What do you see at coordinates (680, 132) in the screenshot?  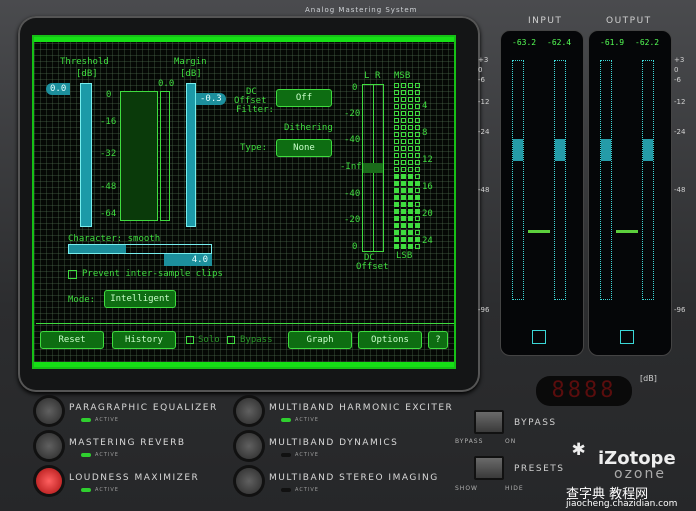 I see `output-scale-label: -24` at bounding box center [680, 132].